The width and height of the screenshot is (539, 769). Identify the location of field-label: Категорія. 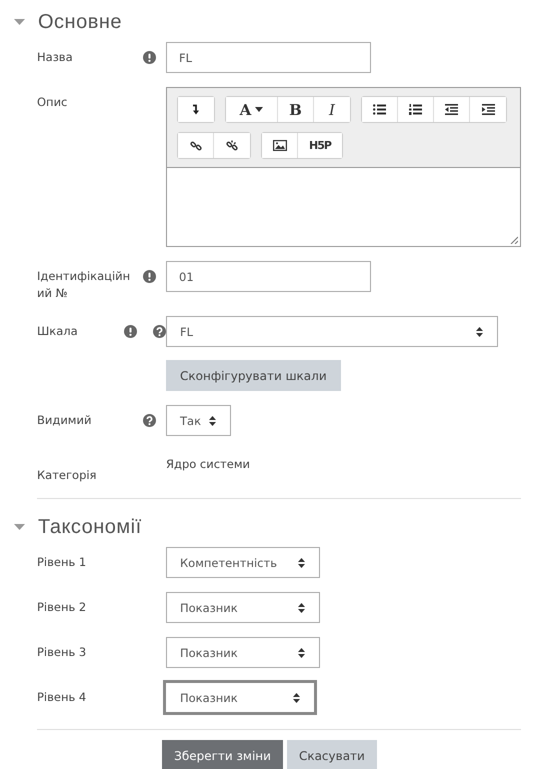
(66, 475).